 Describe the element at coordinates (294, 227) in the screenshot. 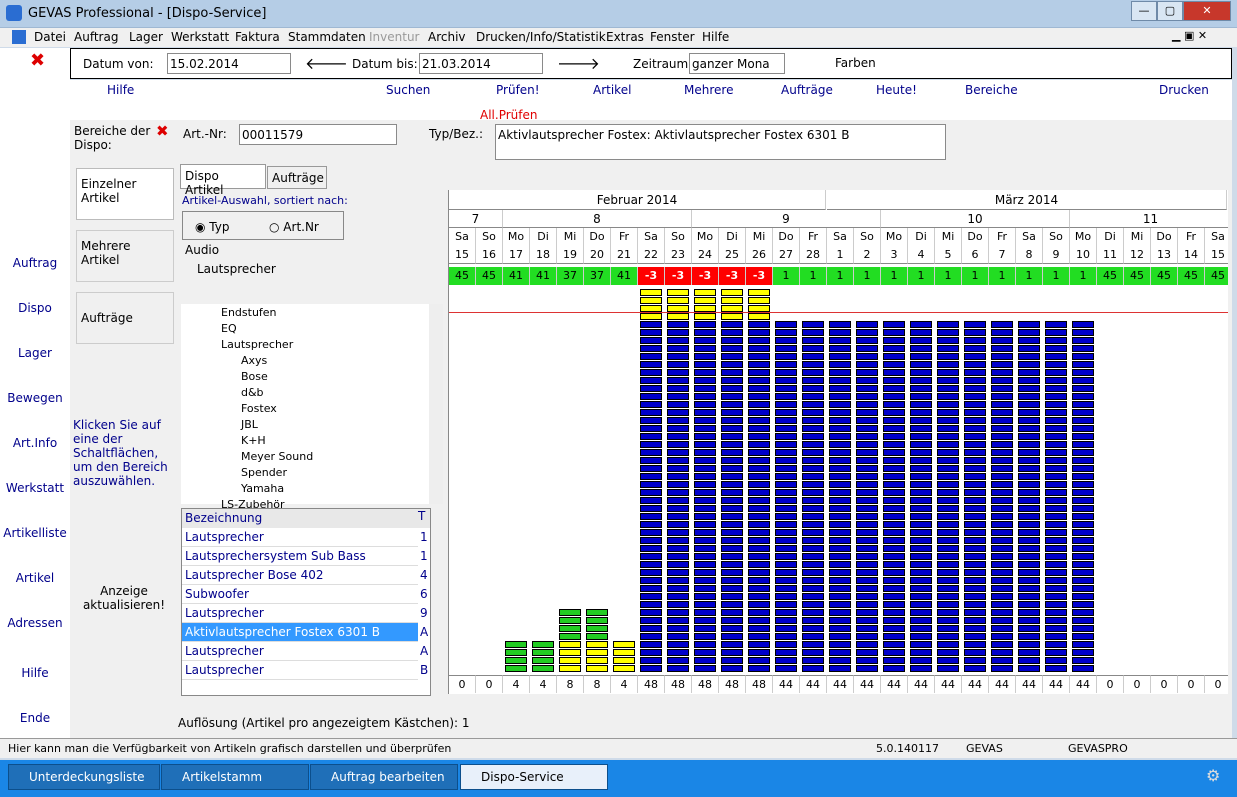

I see `sort-artnr-radio: ○ Art.Nr` at that location.